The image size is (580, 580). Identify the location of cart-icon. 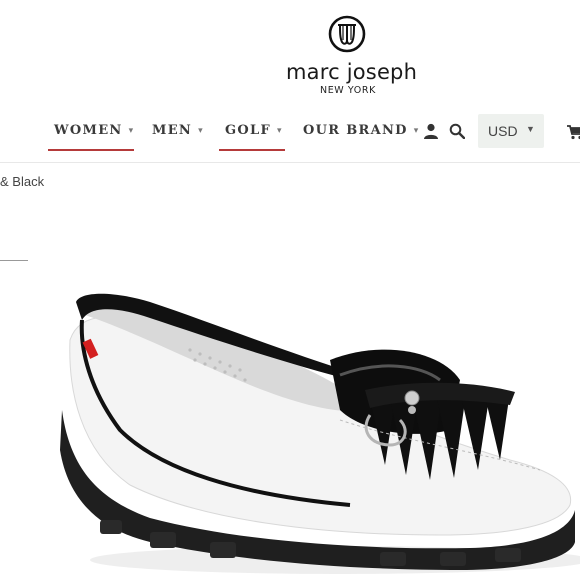
(573, 132).